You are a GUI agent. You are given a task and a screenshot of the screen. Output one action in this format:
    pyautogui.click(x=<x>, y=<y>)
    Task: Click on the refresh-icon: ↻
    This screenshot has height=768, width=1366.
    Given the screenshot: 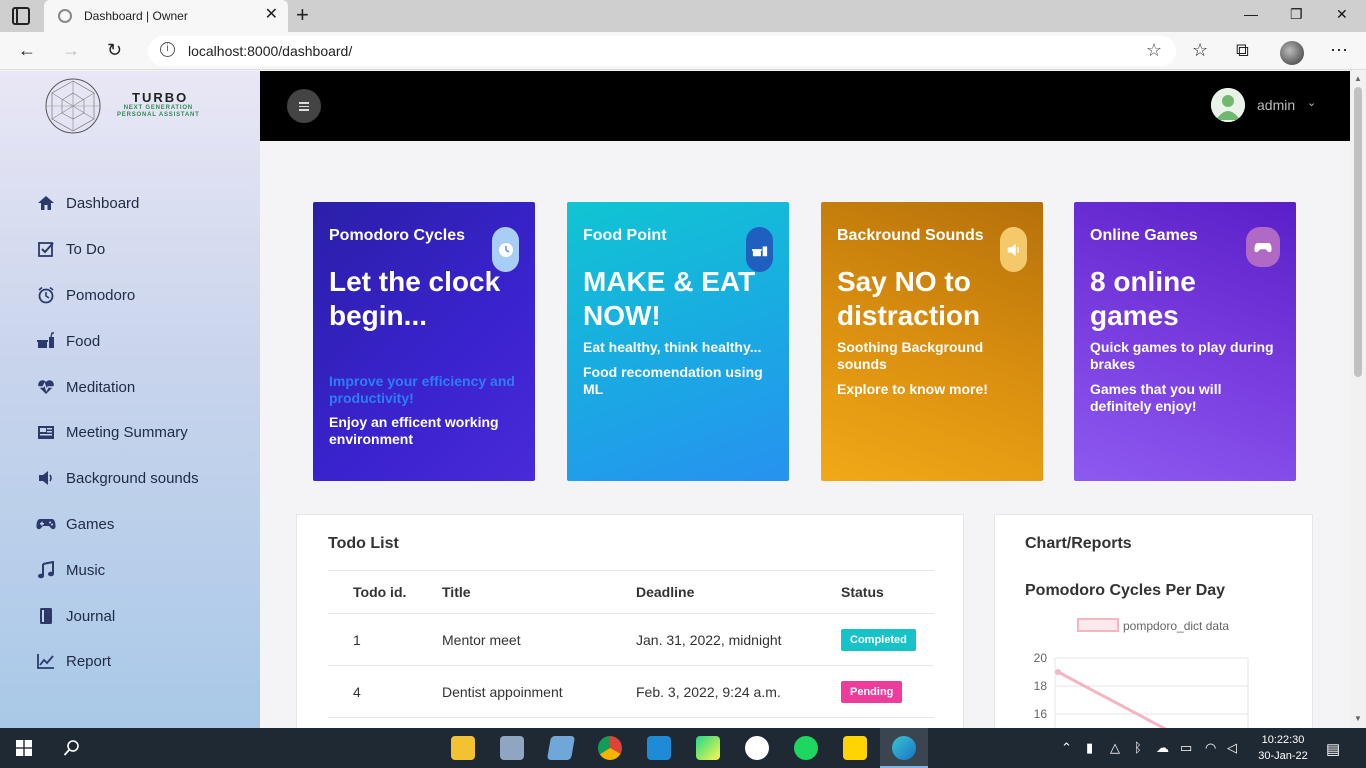 What is the action you would take?
    pyautogui.click(x=114, y=50)
    